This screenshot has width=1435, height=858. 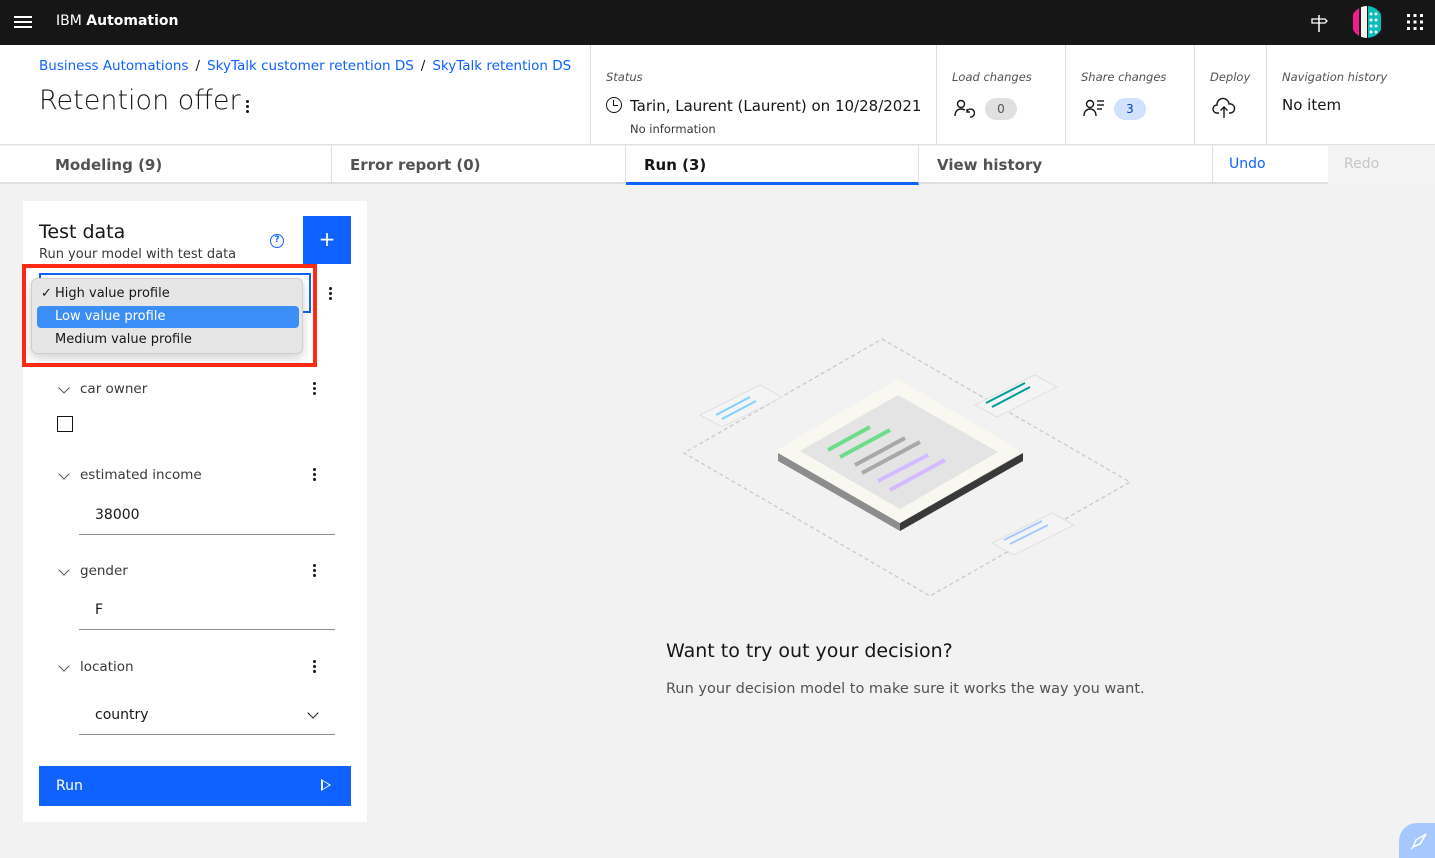 What do you see at coordinates (207, 515) in the screenshot?
I see `estimated-income-input: 38000` at bounding box center [207, 515].